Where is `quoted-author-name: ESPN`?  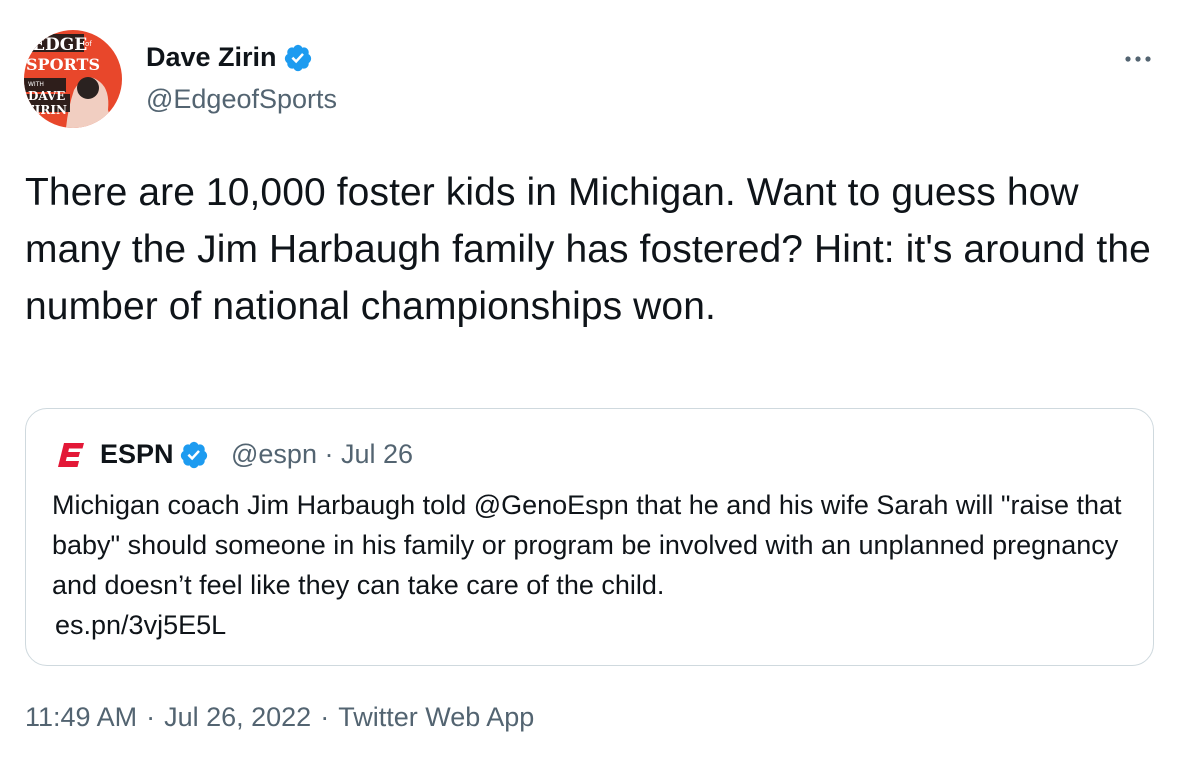
quoted-author-name: ESPN is located at coordinates (154, 454).